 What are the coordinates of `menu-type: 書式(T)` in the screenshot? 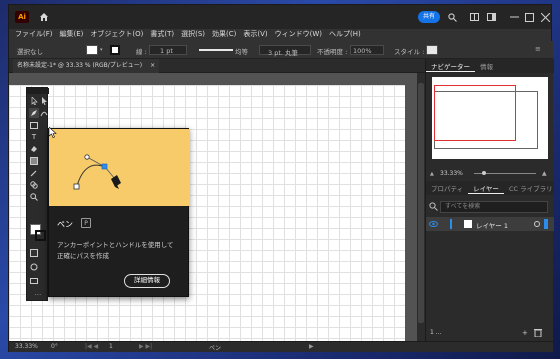 It's located at (162, 34).